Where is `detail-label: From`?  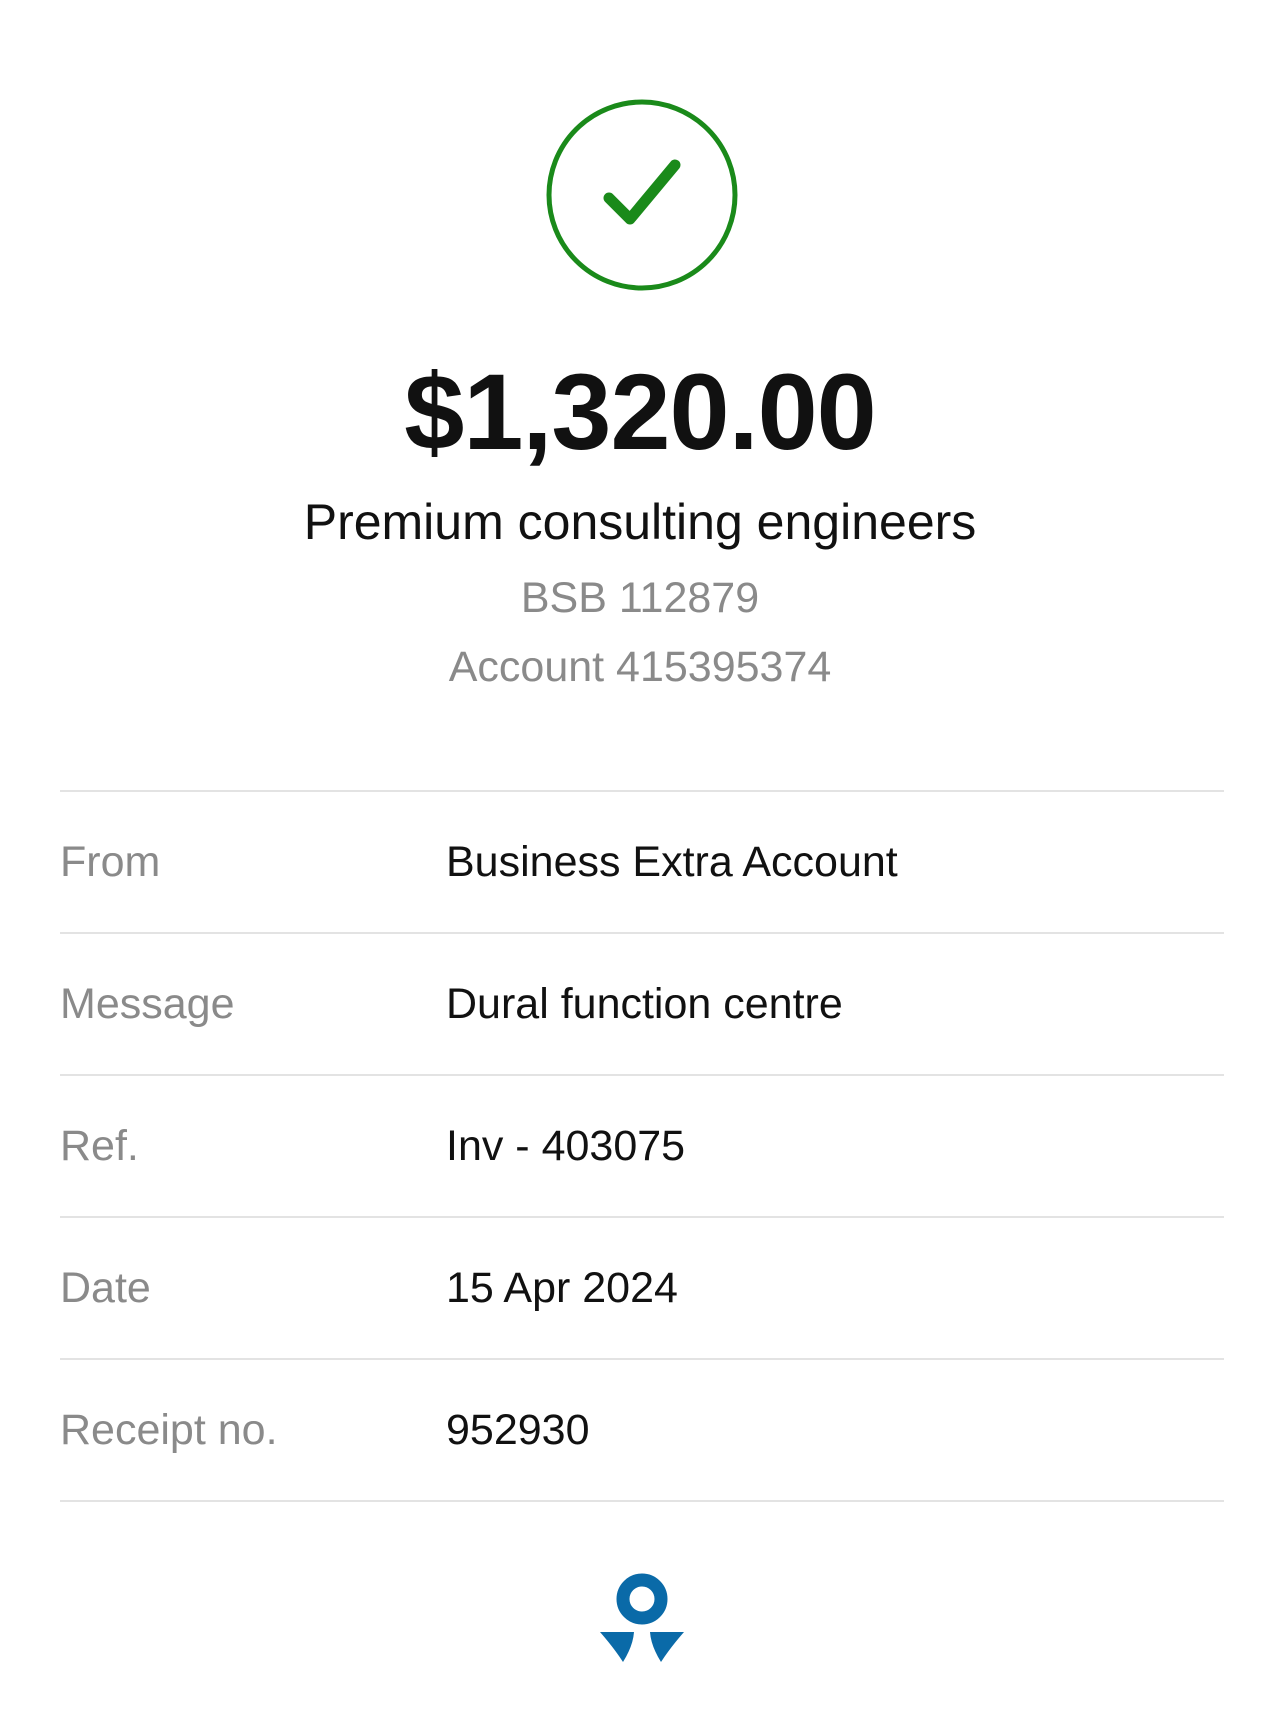 detail-label: From is located at coordinates (110, 862).